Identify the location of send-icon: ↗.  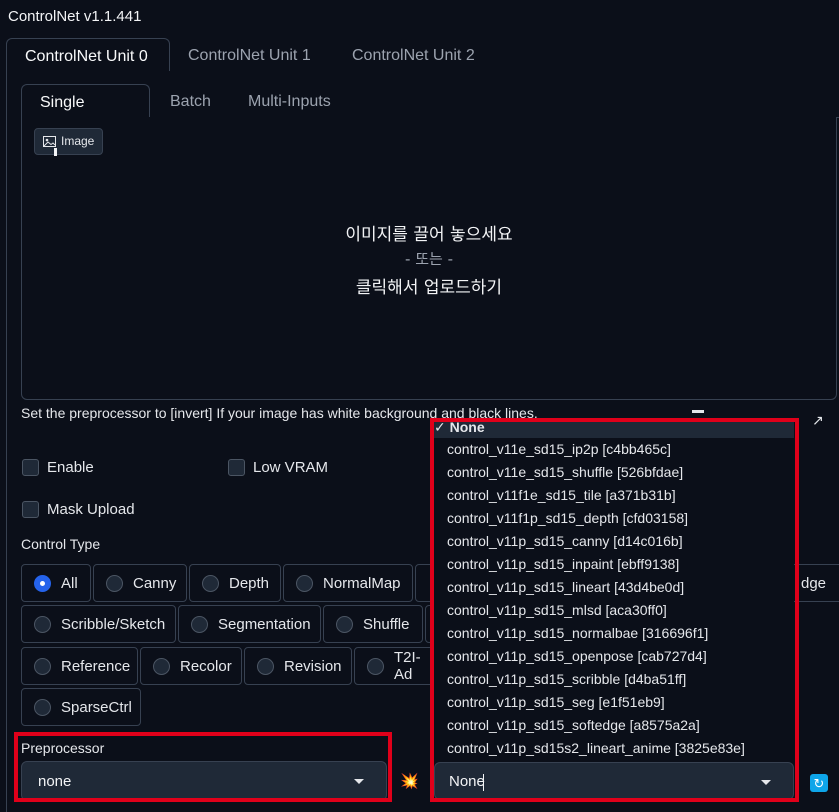
(818, 420).